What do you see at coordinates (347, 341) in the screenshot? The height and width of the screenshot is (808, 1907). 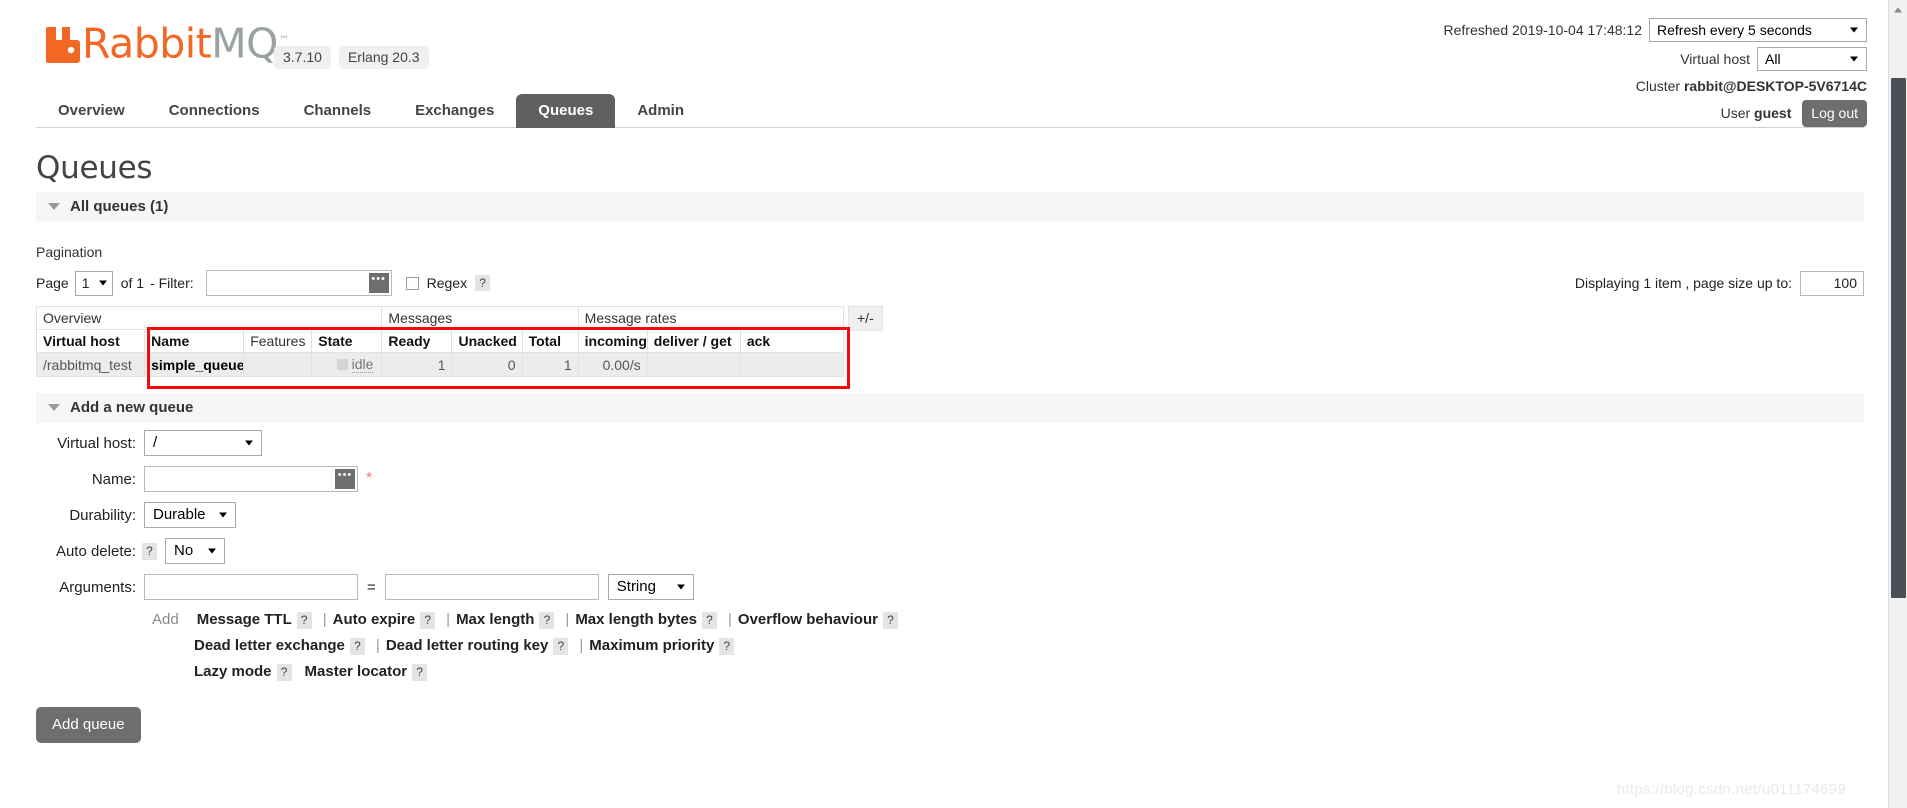 I see `column-header-state: State` at bounding box center [347, 341].